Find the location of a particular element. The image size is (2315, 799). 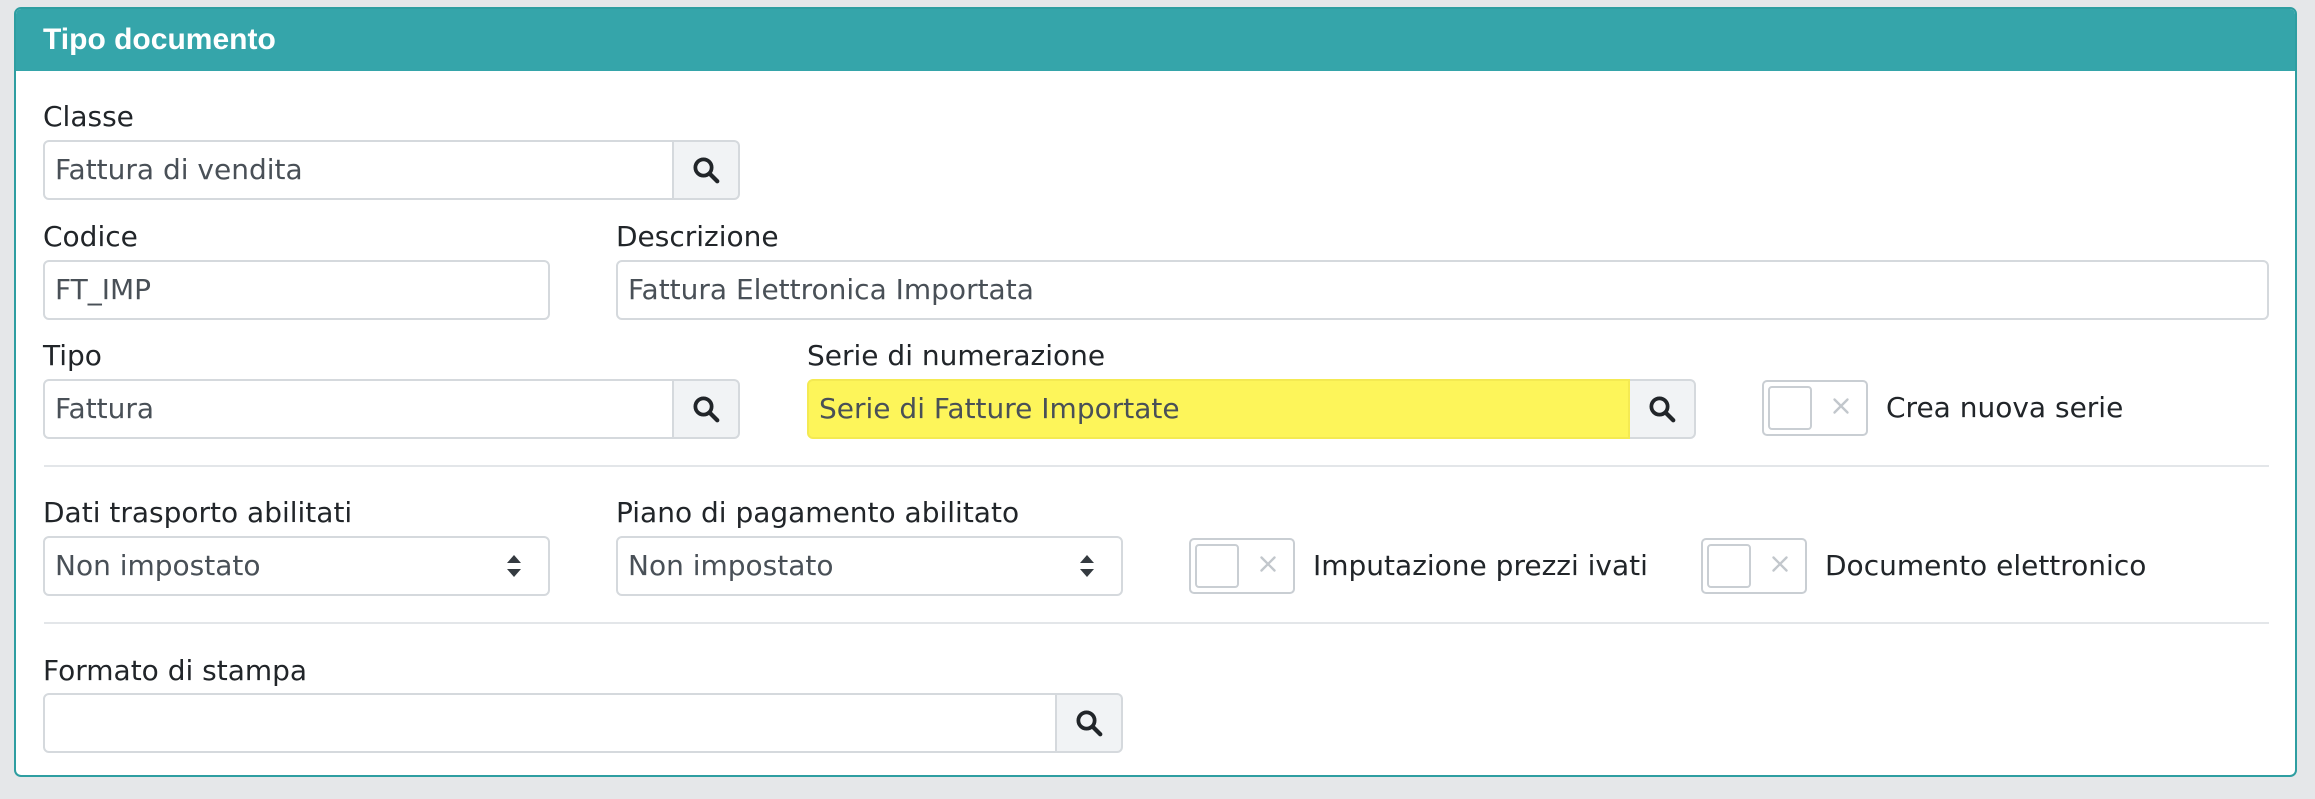

crea-nuova-serie-label: Crea nuova serie is located at coordinates (2005, 407).